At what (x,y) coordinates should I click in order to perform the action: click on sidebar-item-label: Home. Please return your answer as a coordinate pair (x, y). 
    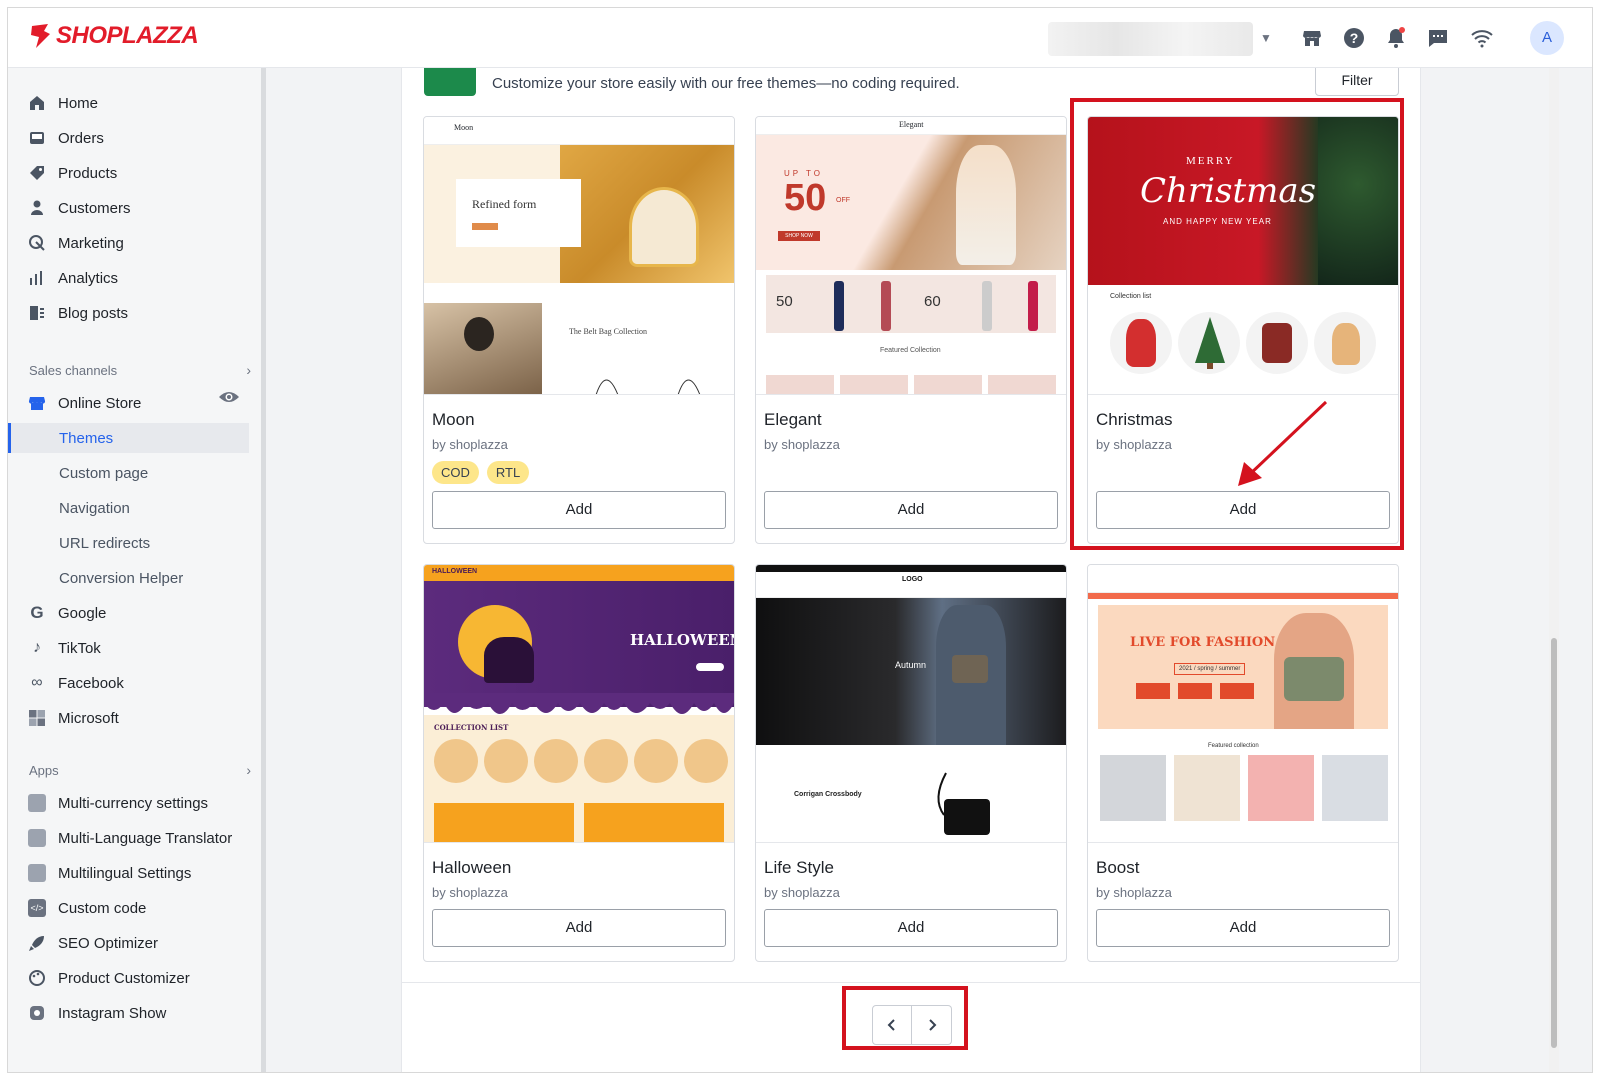
    Looking at the image, I should click on (78, 103).